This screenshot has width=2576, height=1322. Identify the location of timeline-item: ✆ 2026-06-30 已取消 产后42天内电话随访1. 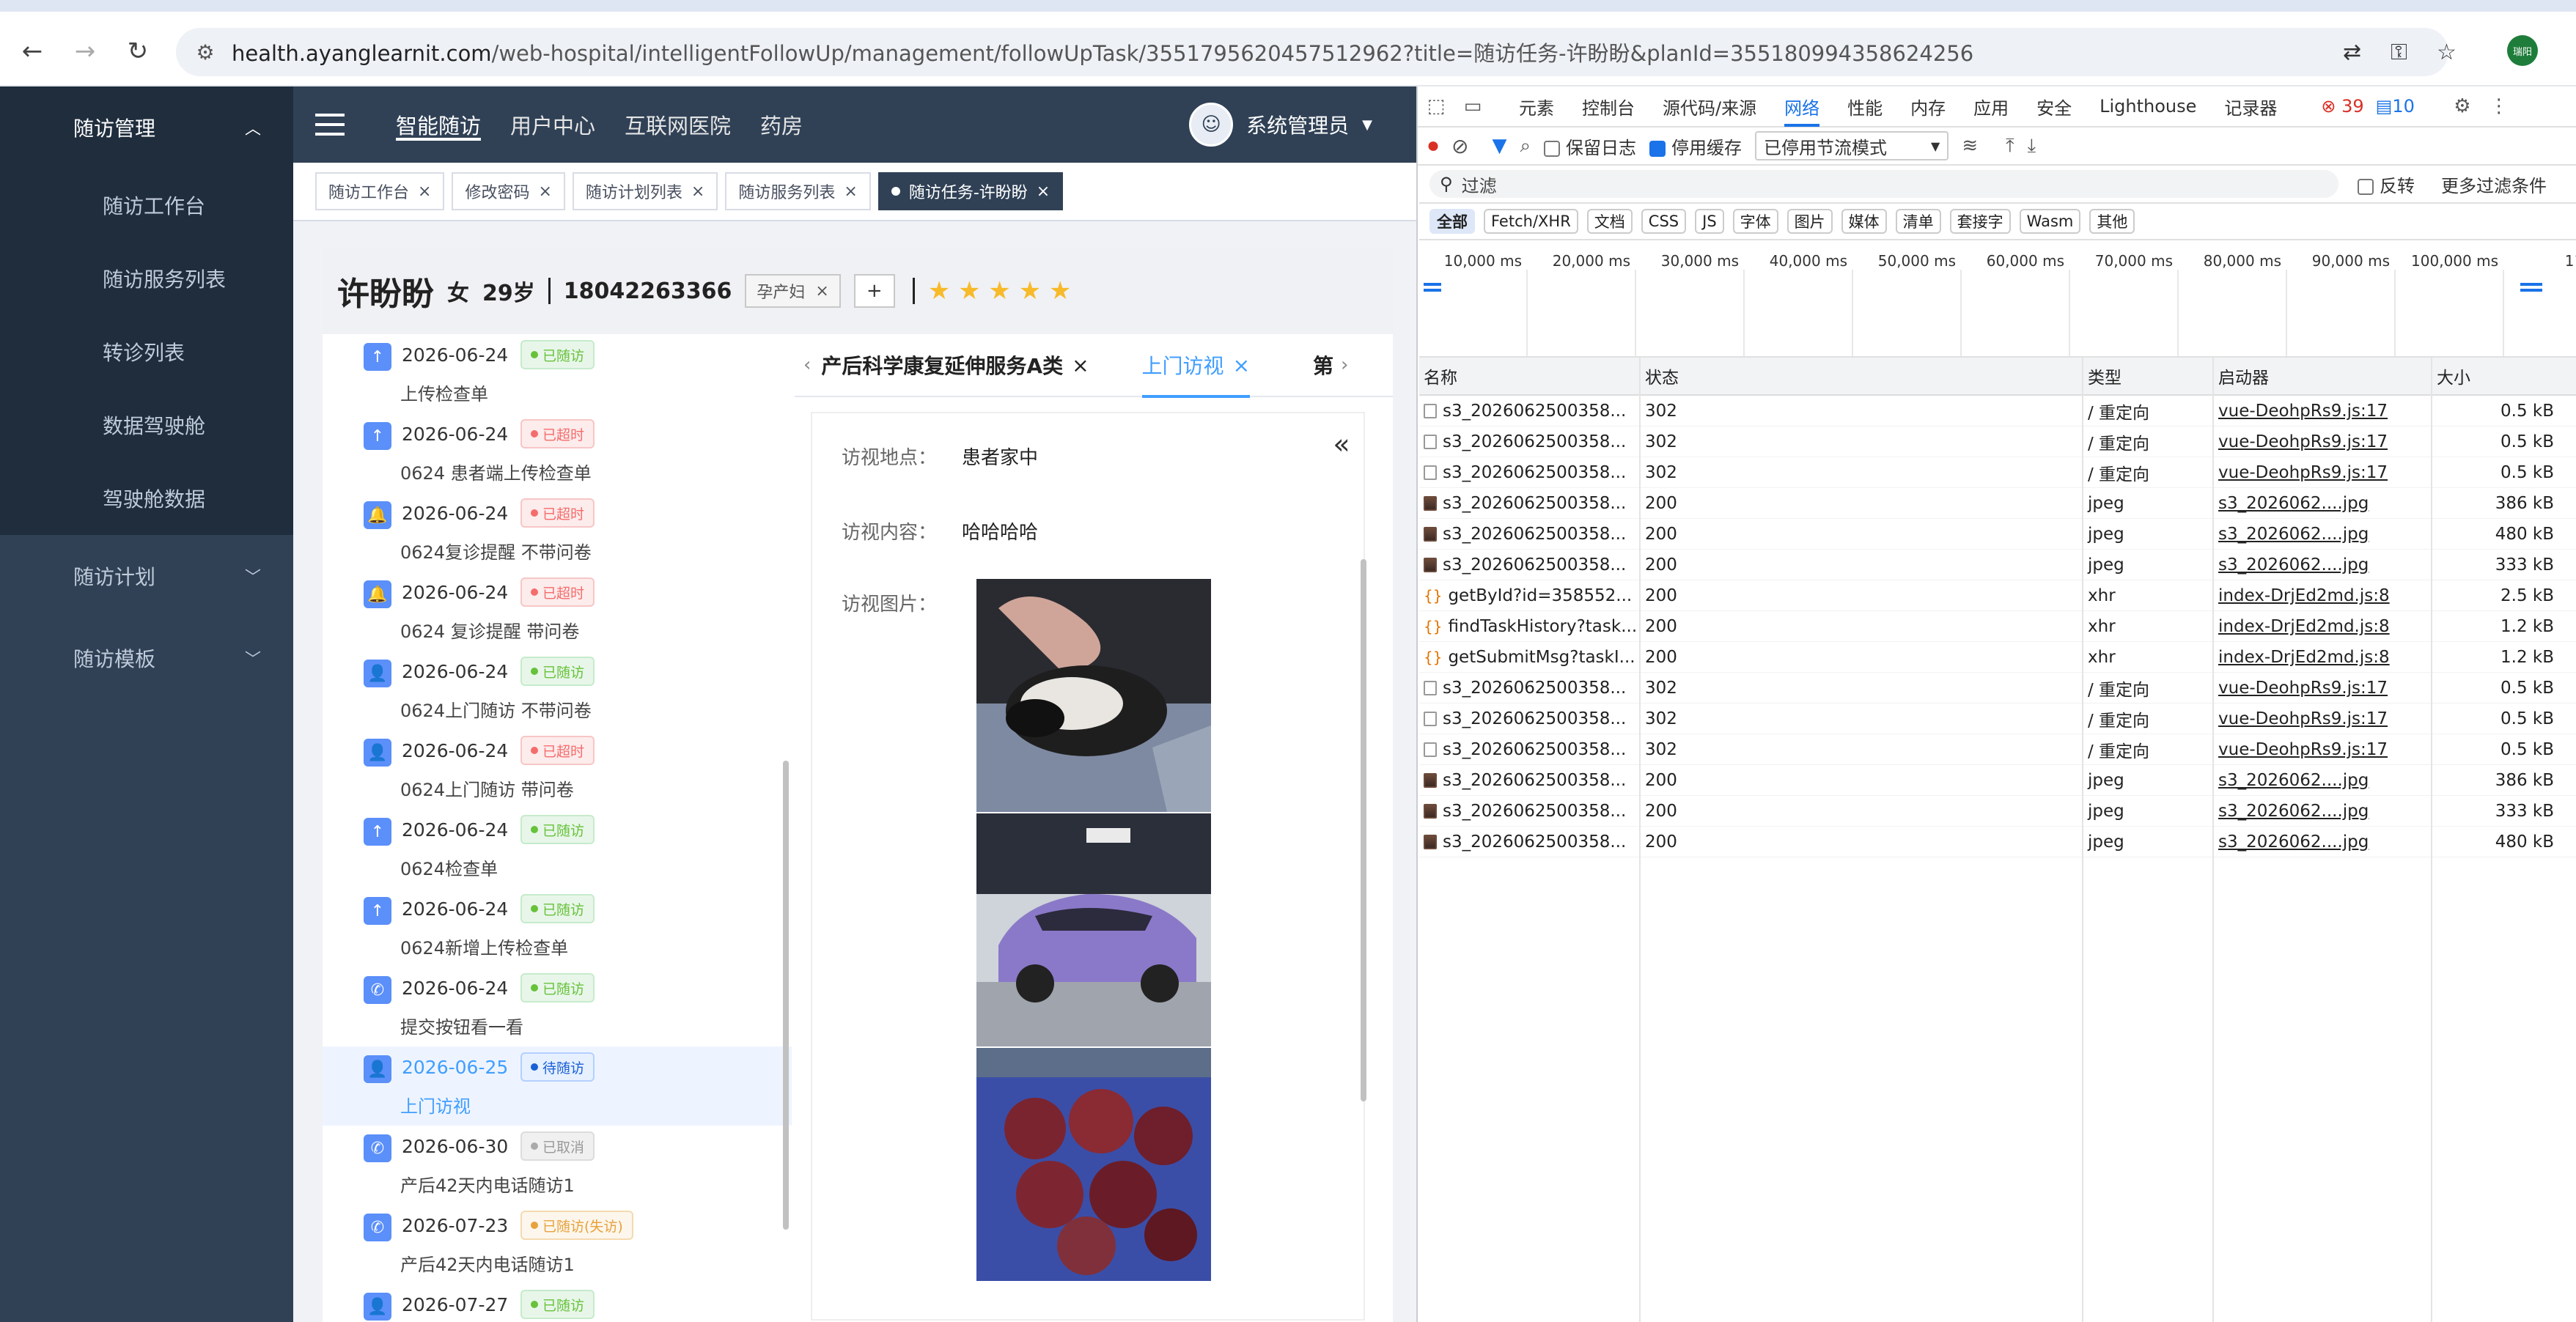
(557, 1165).